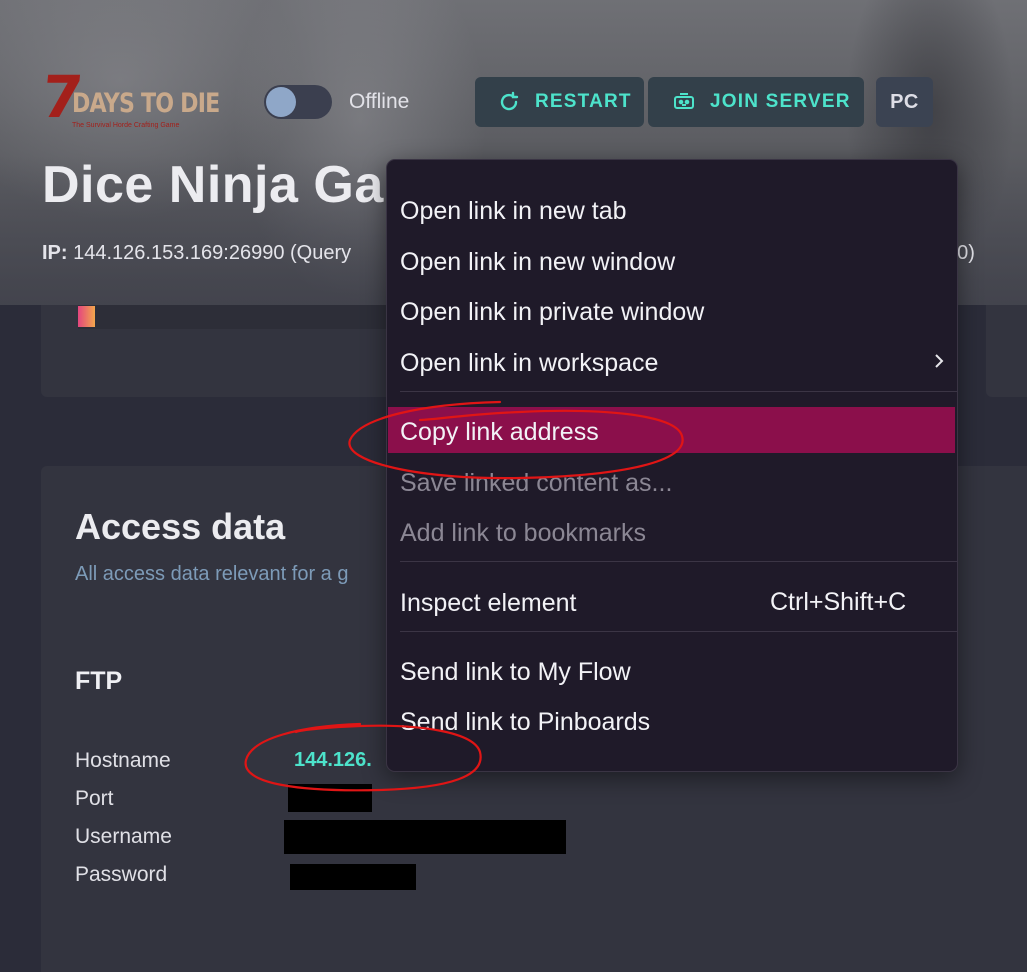  What do you see at coordinates (379, 101) in the screenshot?
I see `server-status-text: Offline` at bounding box center [379, 101].